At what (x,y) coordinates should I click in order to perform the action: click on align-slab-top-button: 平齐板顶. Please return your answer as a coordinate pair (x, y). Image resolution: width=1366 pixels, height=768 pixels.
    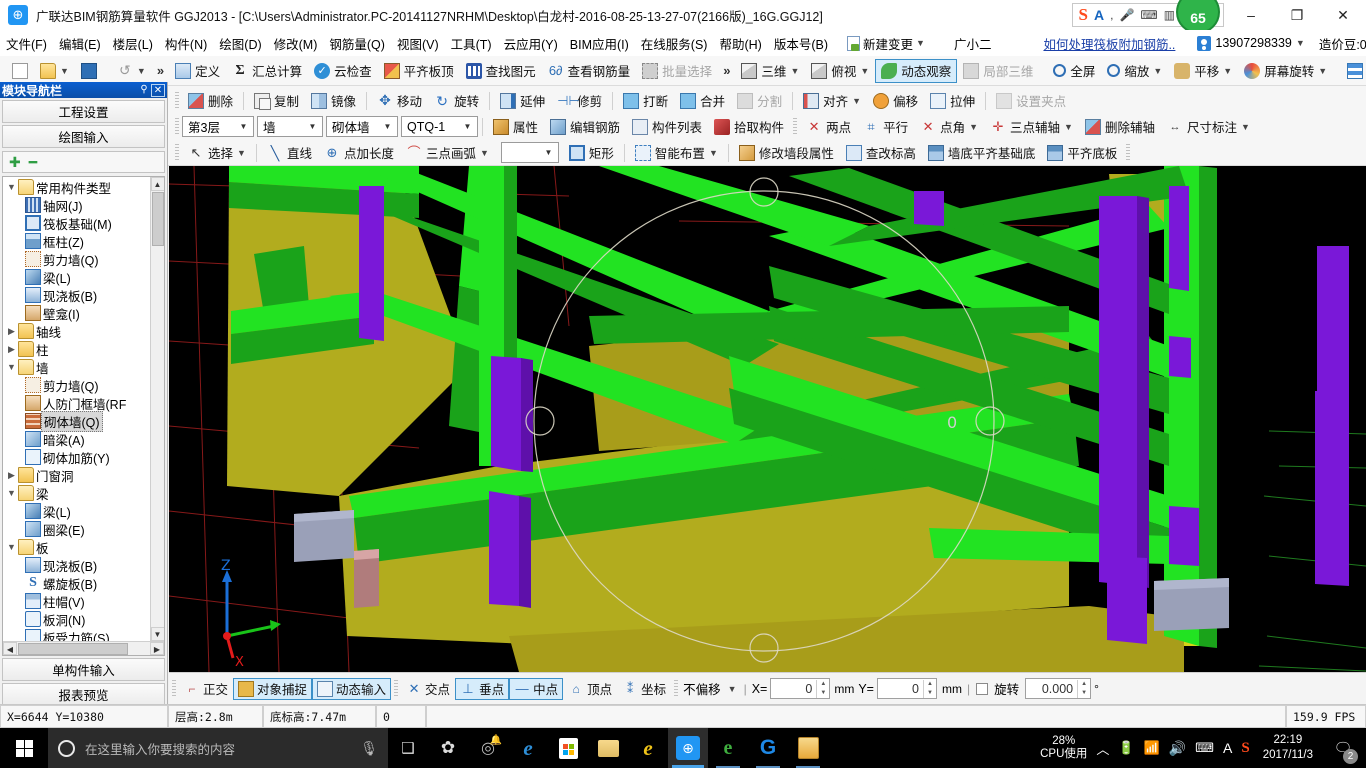
    Looking at the image, I should click on (419, 71).